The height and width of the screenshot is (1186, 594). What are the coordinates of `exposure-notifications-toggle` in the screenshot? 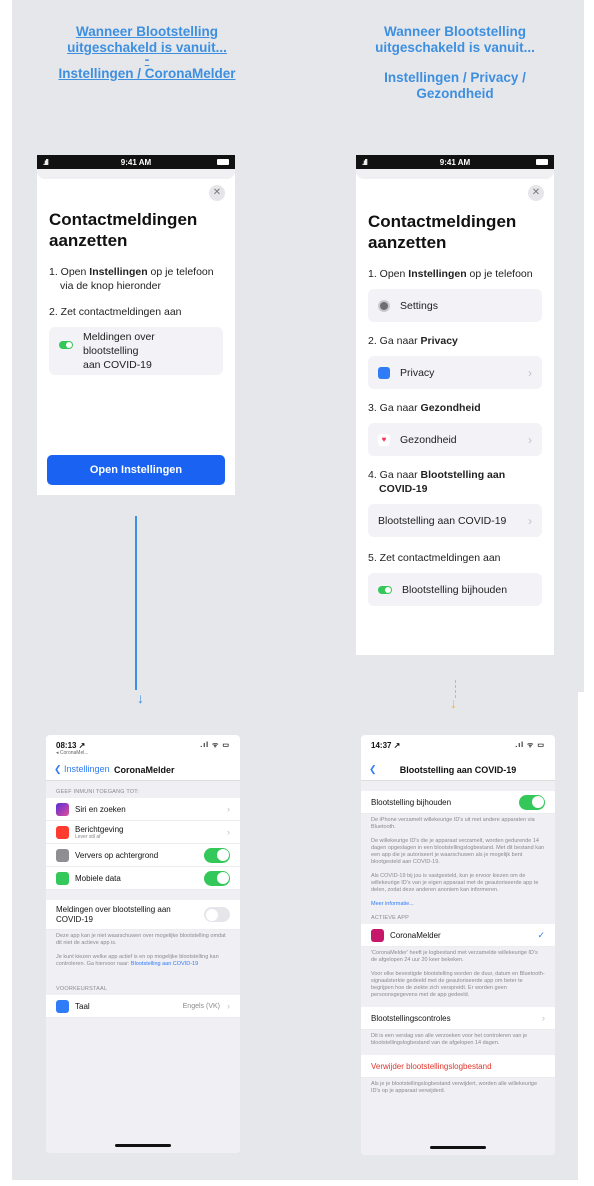 It's located at (217, 914).